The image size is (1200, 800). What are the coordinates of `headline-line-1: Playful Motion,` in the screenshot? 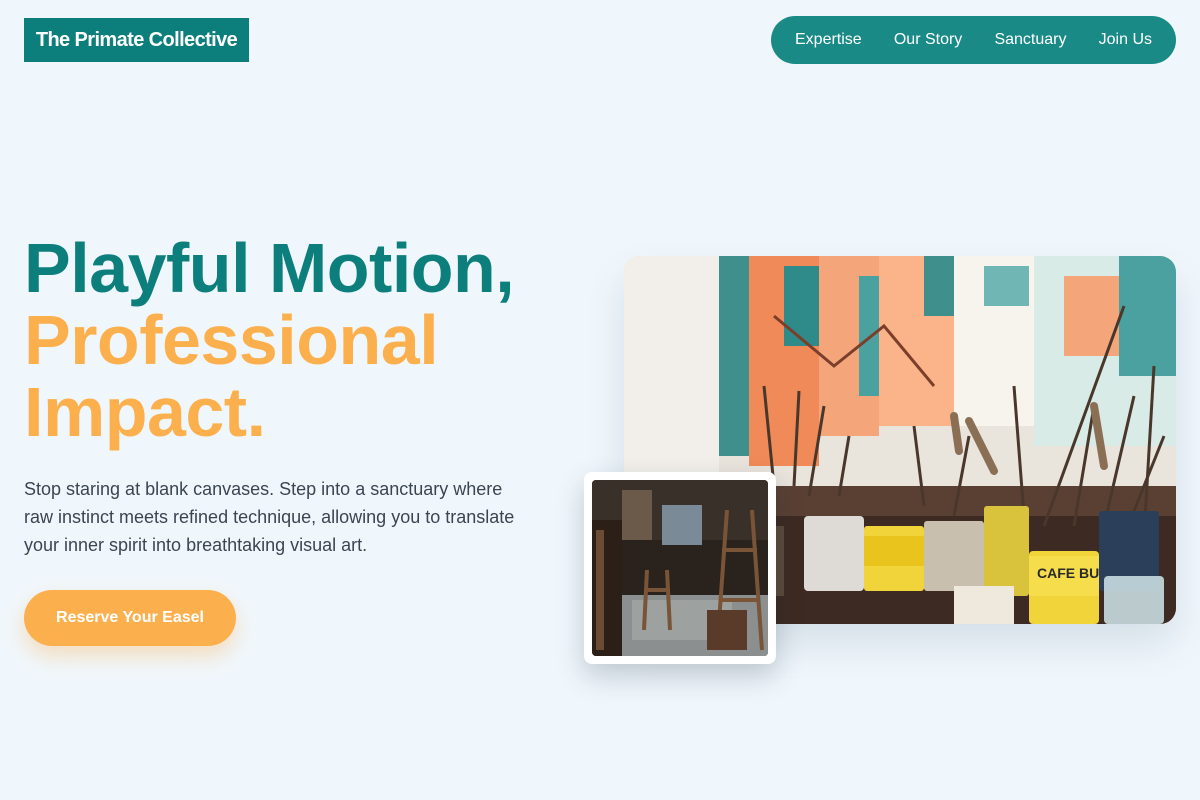 It's located at (269, 268).